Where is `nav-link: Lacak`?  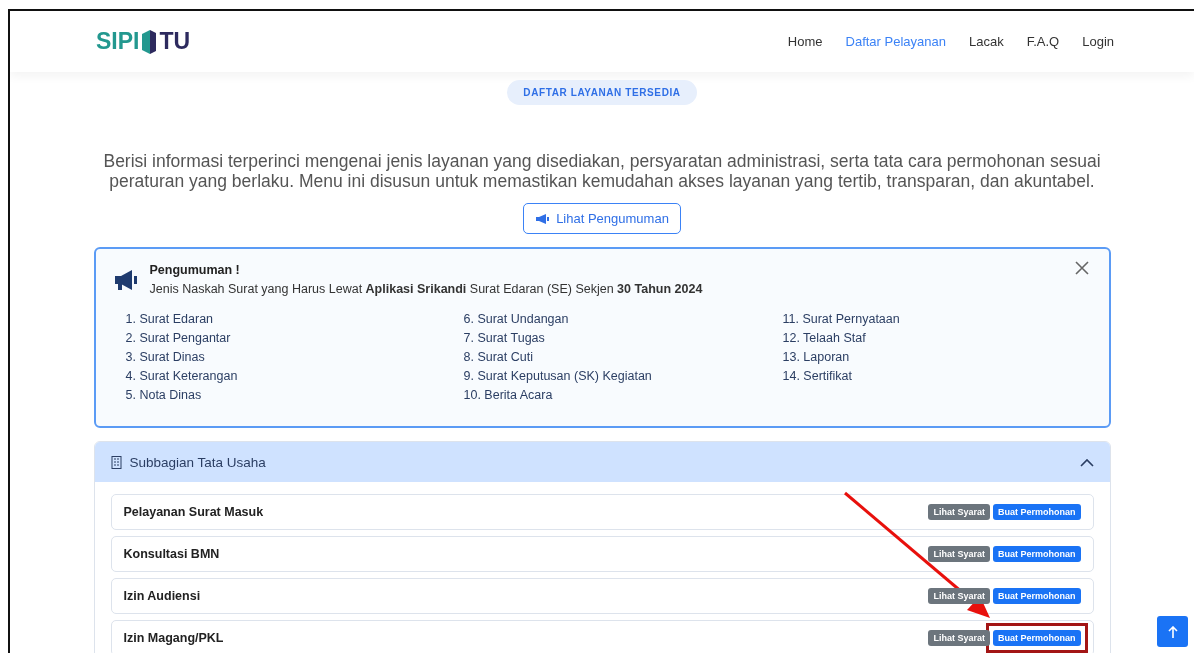
nav-link: Lacak is located at coordinates (986, 41).